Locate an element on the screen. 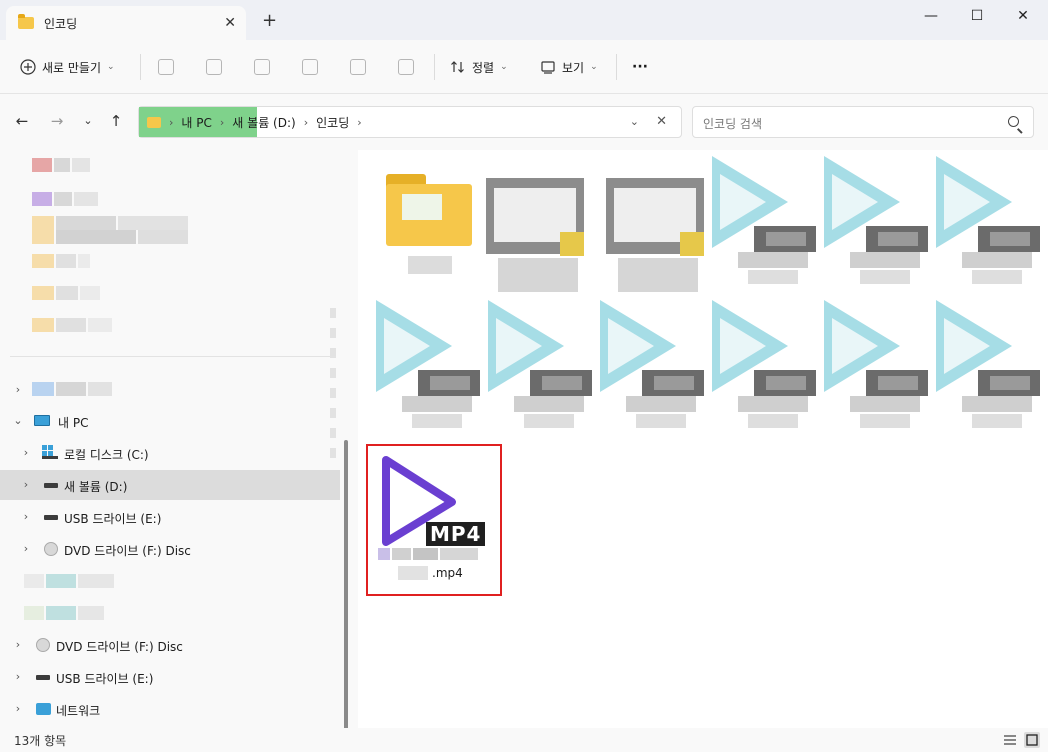  share-button is located at coordinates (358, 67).